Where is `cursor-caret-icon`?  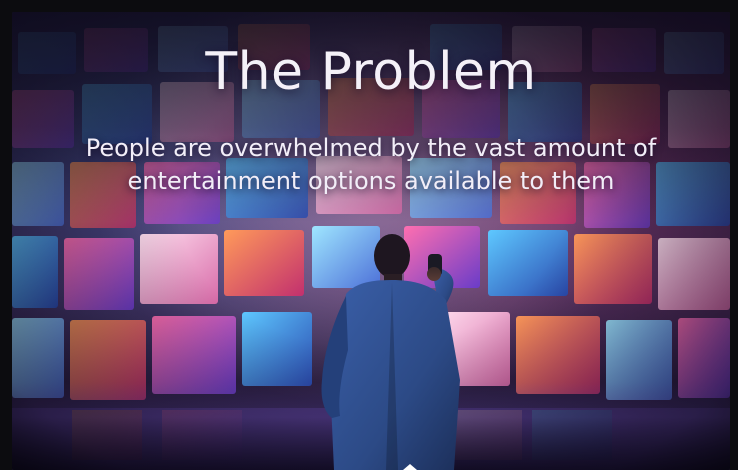
cursor-caret-icon is located at coordinates (410, 467).